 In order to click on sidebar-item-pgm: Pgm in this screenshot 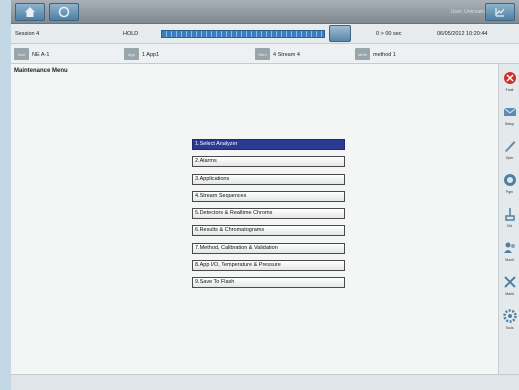, I will do `click(509, 185)`.